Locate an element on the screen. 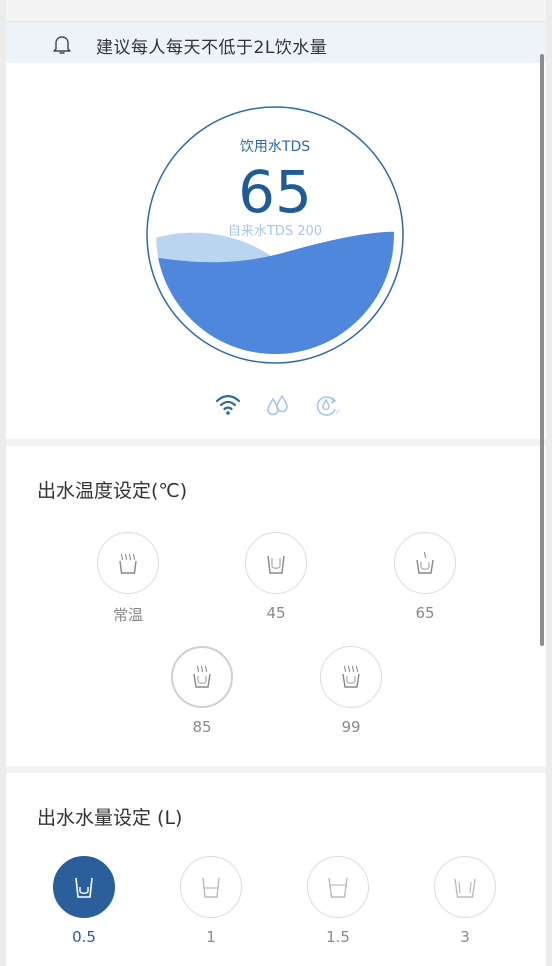 This screenshot has height=966, width=552. temp-99-circle is located at coordinates (351, 677).